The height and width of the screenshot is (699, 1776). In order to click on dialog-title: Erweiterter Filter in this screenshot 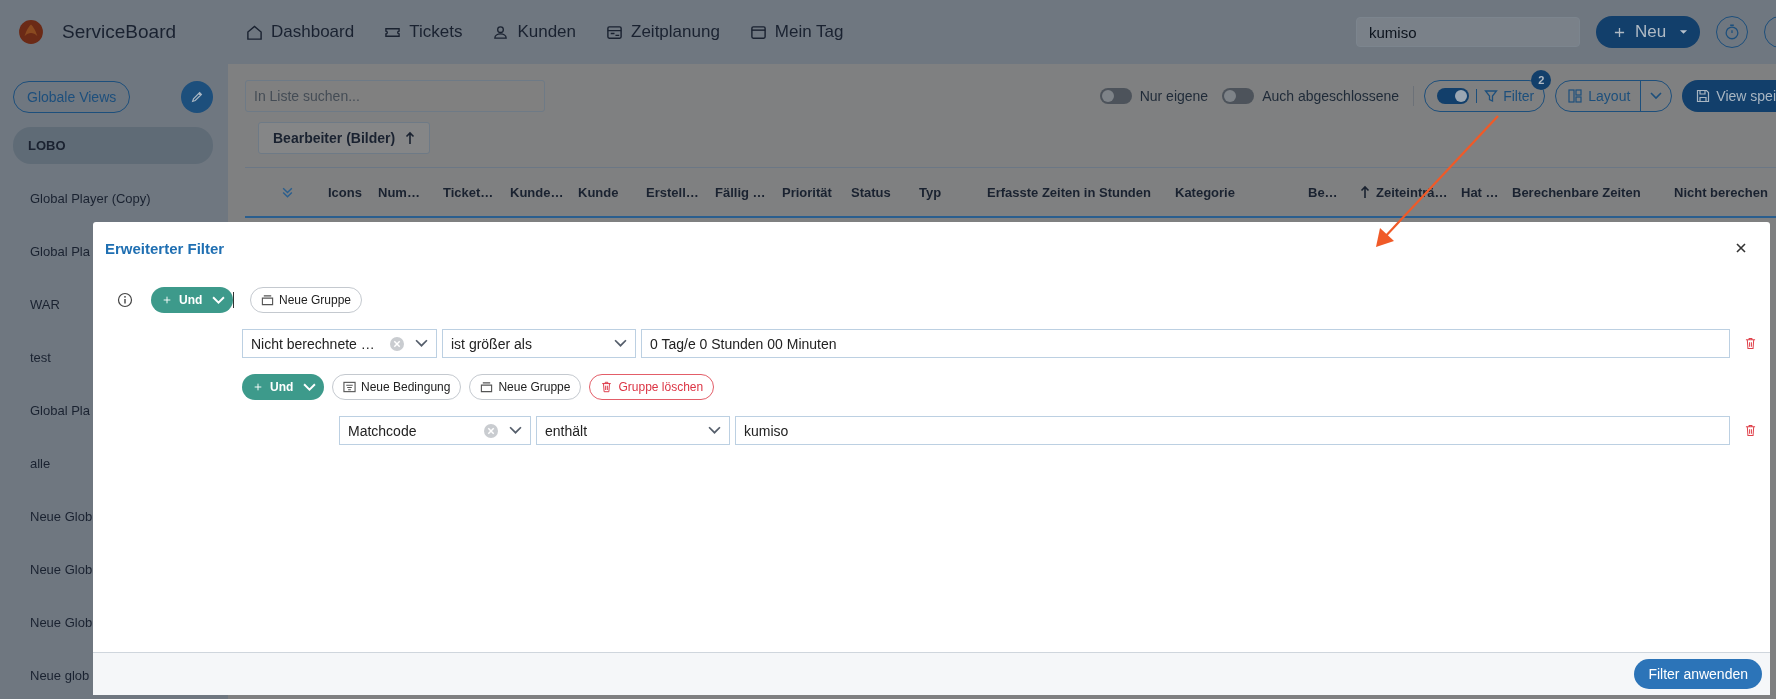, I will do `click(165, 248)`.